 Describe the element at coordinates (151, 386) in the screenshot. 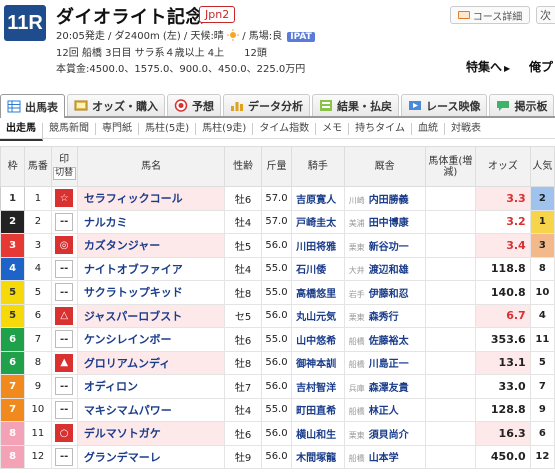

I see `horse-name-link: オディロン` at that location.